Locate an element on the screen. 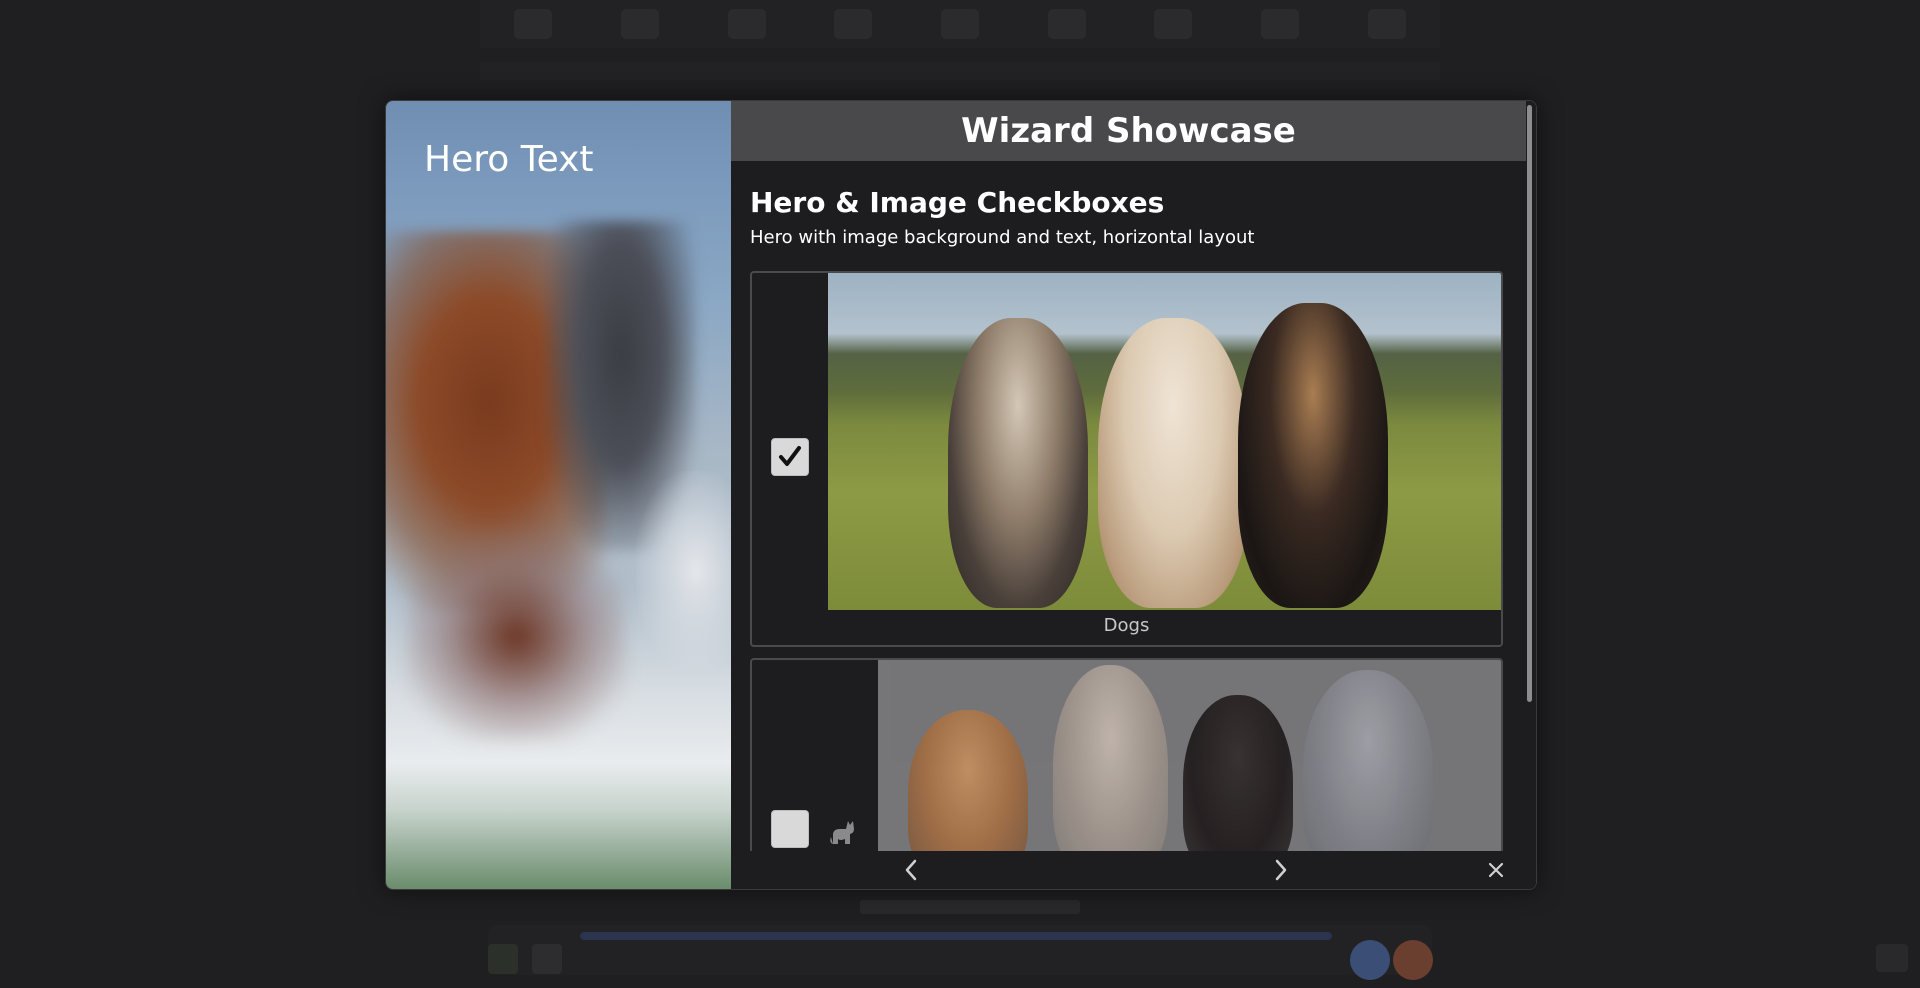  hero-text: Hero Text is located at coordinates (509, 159).